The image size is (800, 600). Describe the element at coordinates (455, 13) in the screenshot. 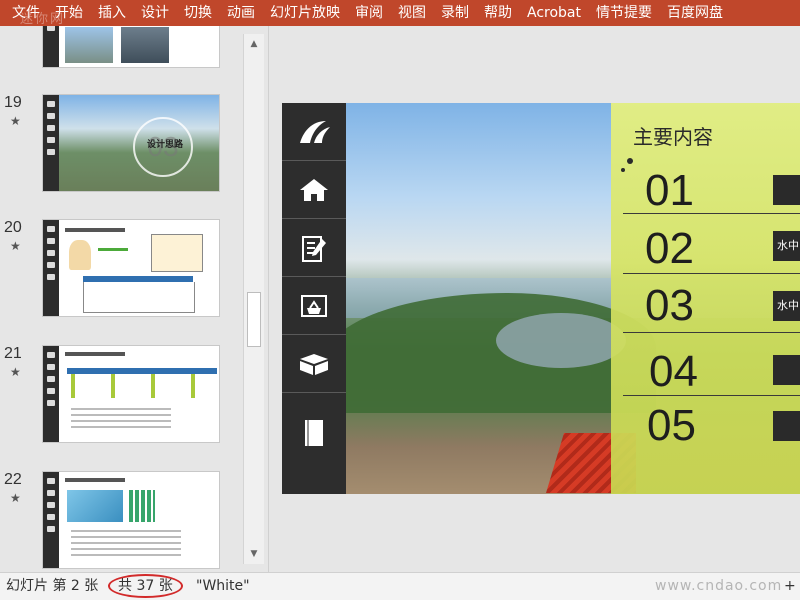

I see `menu-record: 录制` at that location.